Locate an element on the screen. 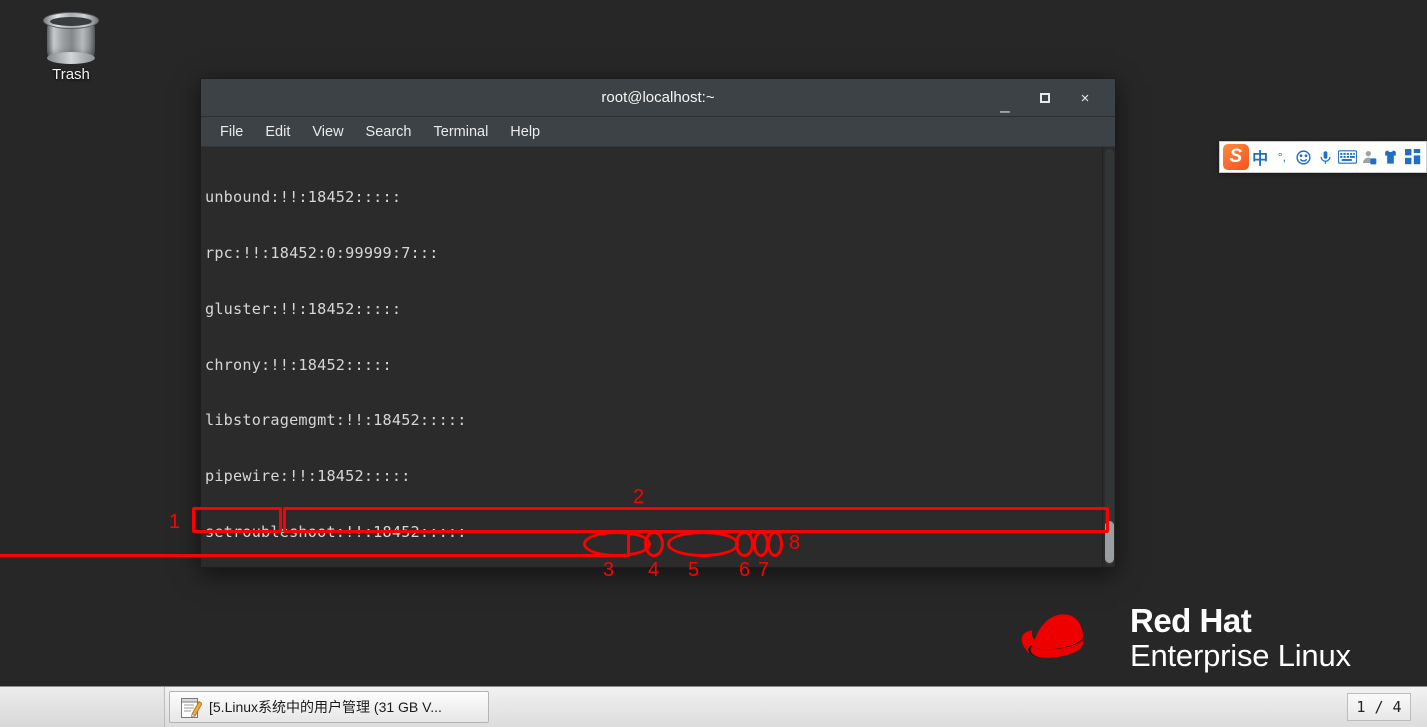 The width and height of the screenshot is (1427, 727). annotation-marker-1: 1 is located at coordinates (175, 522).